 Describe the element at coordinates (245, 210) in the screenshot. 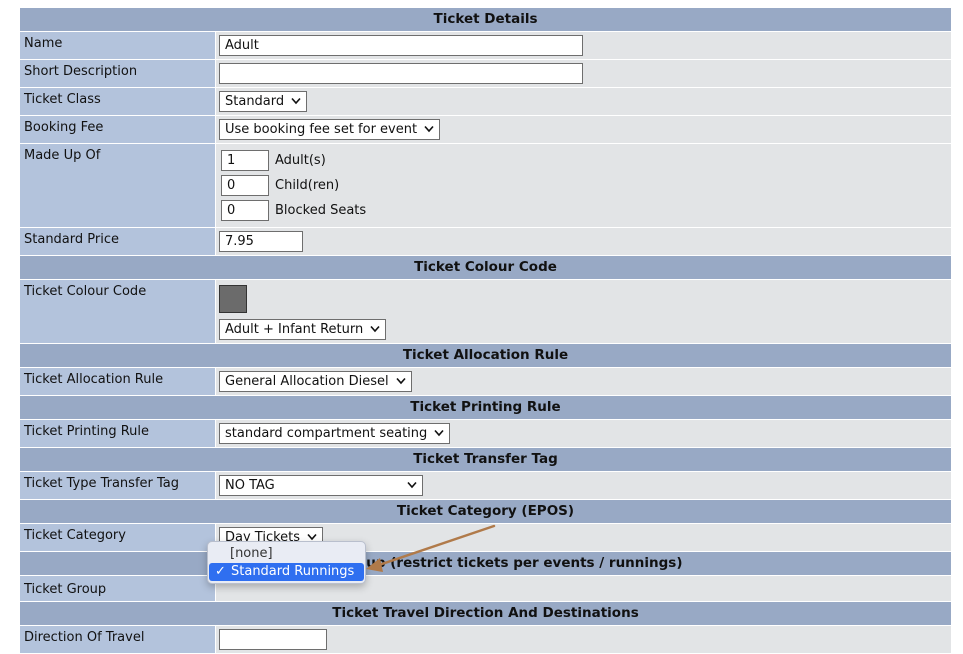

I see `blocked-seats-input: 0` at that location.